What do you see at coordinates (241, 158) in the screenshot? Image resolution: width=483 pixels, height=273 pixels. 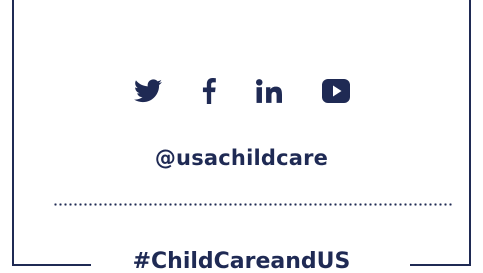 I see `social-handle-link: @usachildcare` at bounding box center [241, 158].